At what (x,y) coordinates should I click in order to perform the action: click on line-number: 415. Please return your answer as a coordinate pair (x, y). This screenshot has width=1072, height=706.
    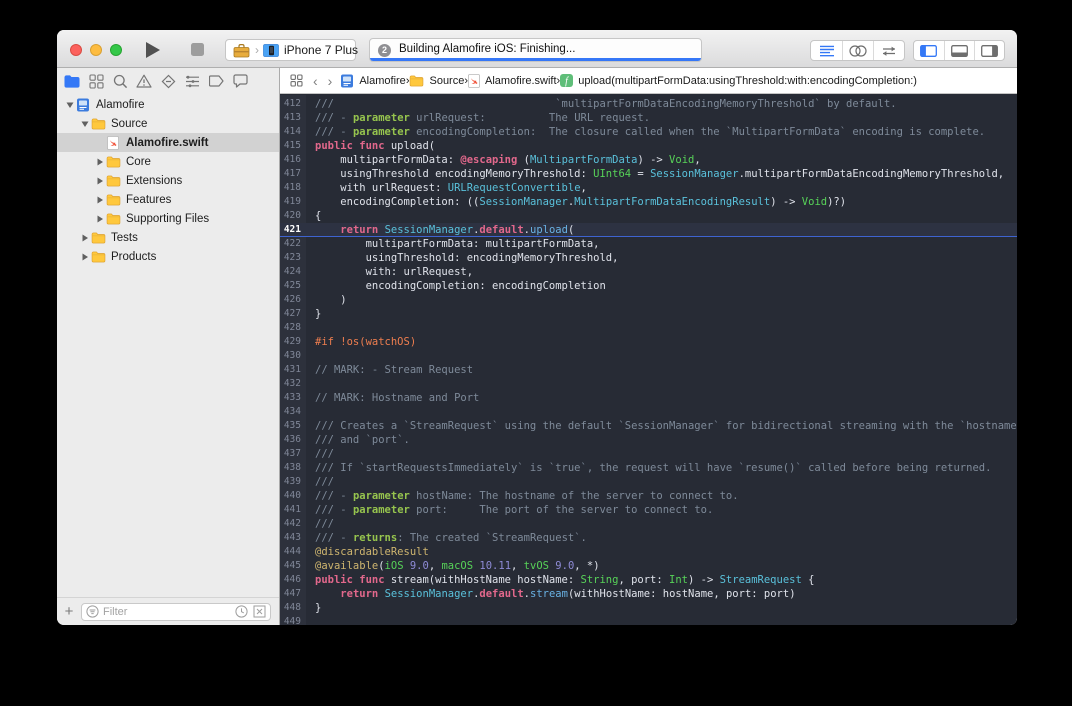
    Looking at the image, I should click on (293, 146).